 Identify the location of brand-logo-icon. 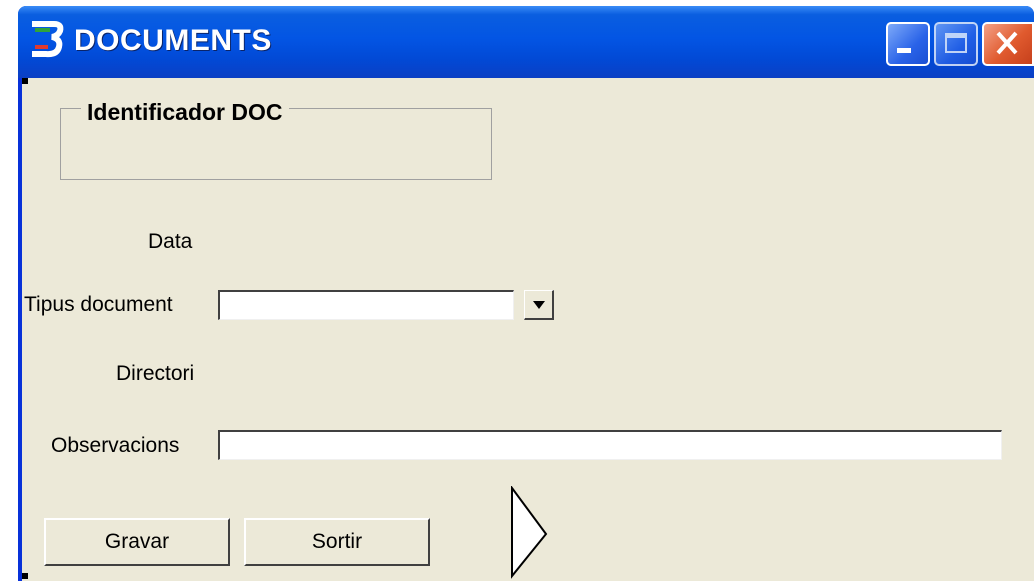
(48, 39).